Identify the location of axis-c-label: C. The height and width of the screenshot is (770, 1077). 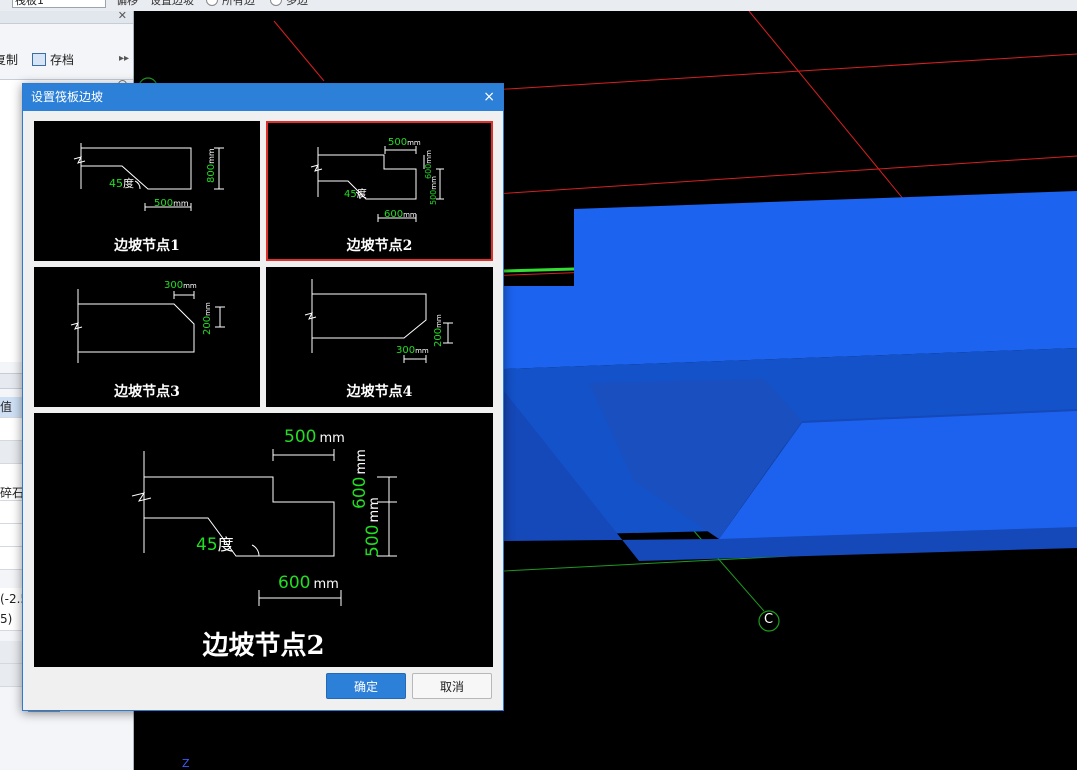
(769, 619).